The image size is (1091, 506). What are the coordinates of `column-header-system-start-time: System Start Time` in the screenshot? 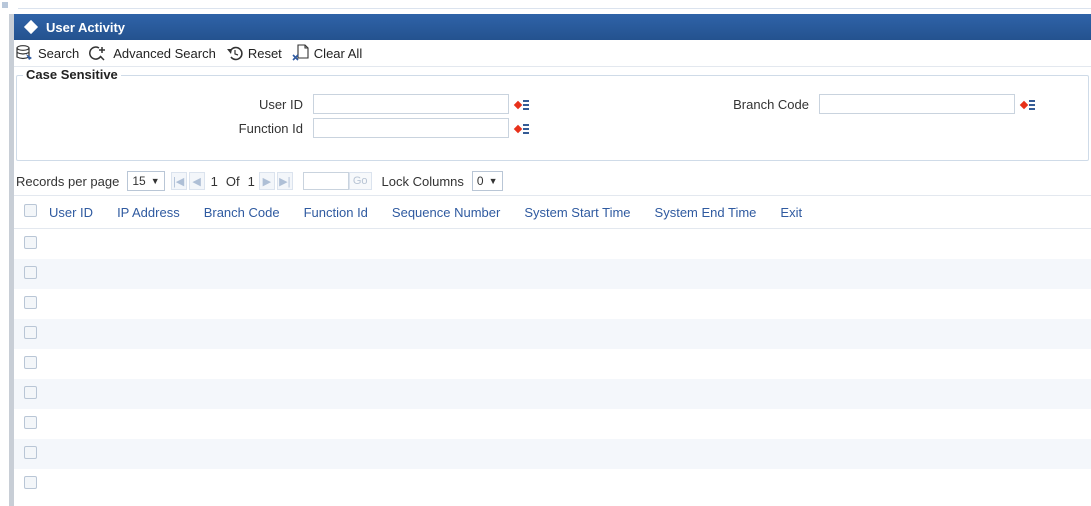 It's located at (577, 212).